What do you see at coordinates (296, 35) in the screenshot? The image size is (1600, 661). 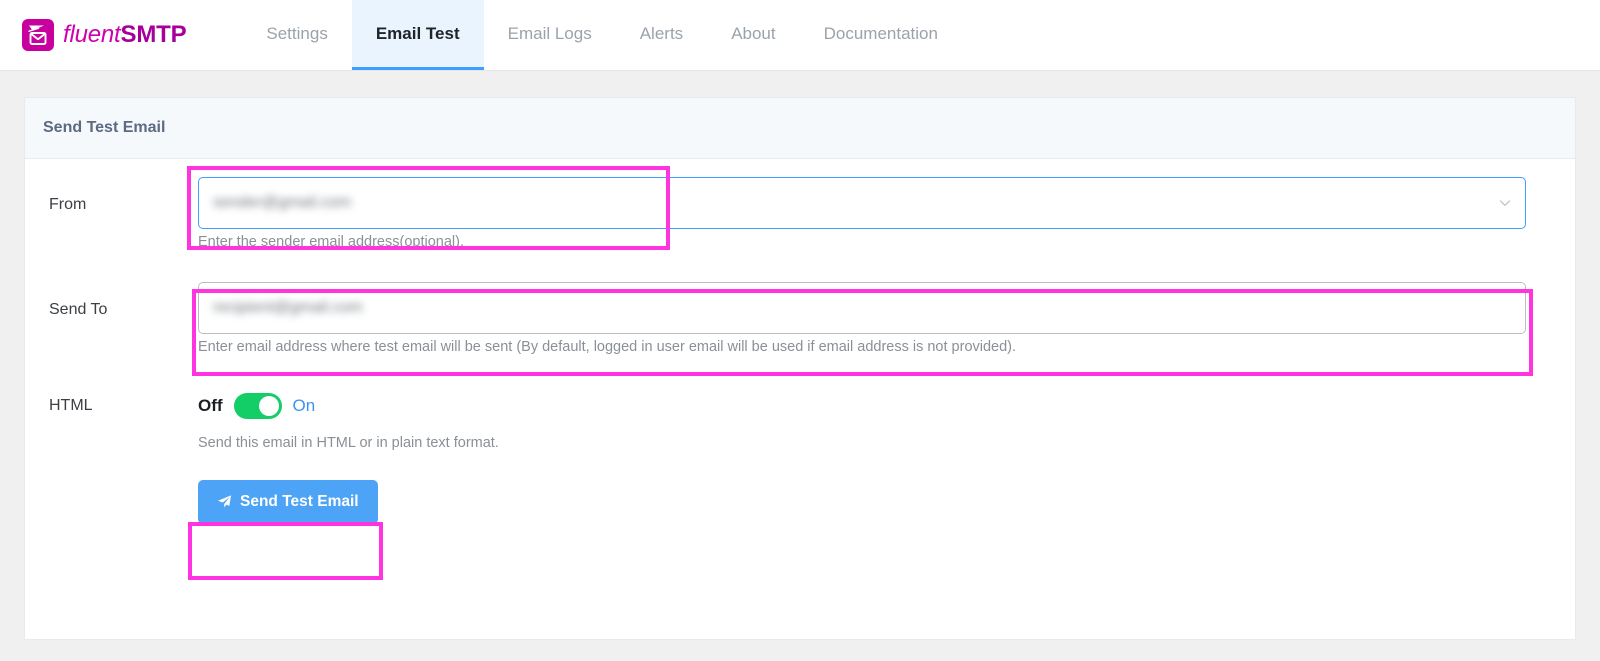 I see `tab-settings: Settings` at bounding box center [296, 35].